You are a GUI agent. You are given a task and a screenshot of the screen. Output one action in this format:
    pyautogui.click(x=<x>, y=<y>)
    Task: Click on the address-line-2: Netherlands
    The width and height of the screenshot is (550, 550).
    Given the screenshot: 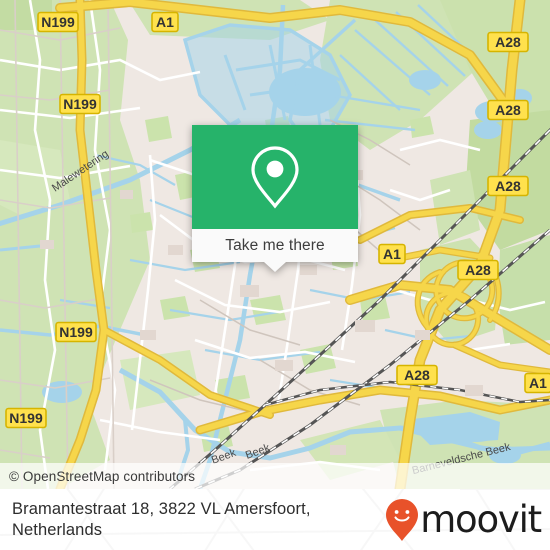 What is the action you would take?
    pyautogui.click(x=57, y=529)
    